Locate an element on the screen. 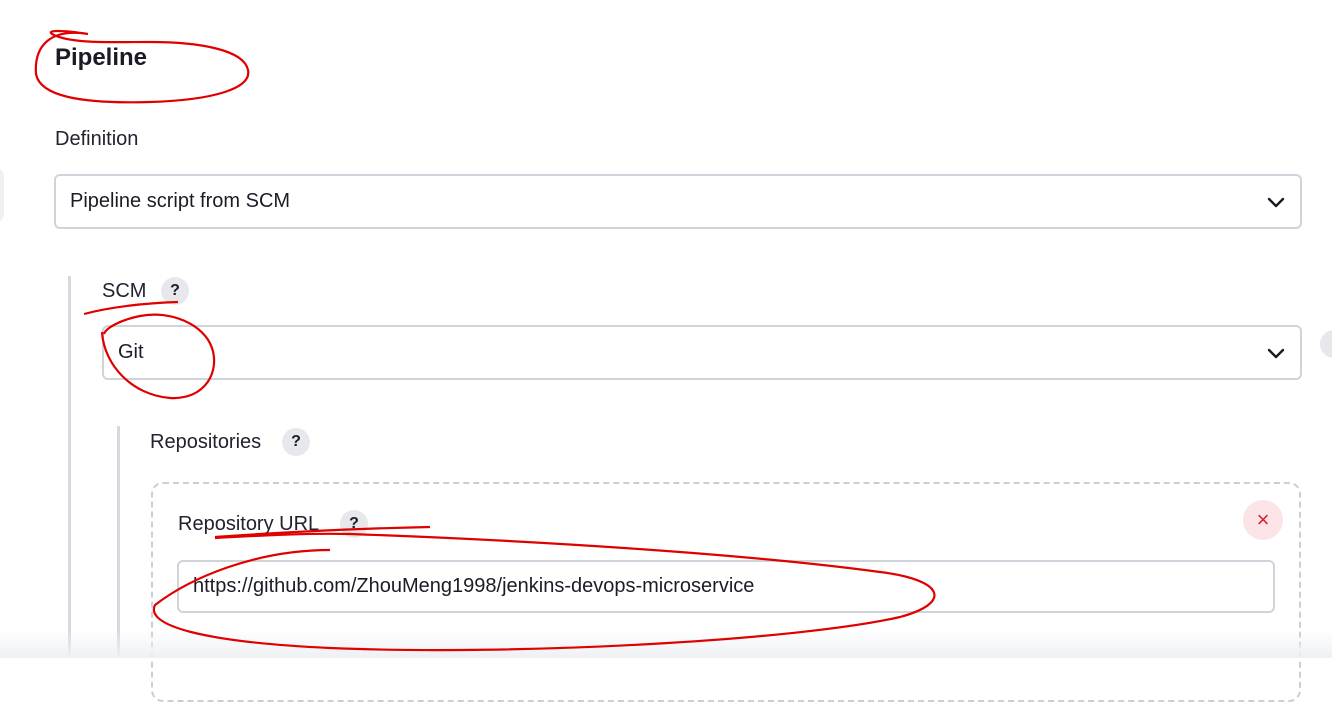 The width and height of the screenshot is (1332, 702). scm-select: Git is located at coordinates (702, 352).